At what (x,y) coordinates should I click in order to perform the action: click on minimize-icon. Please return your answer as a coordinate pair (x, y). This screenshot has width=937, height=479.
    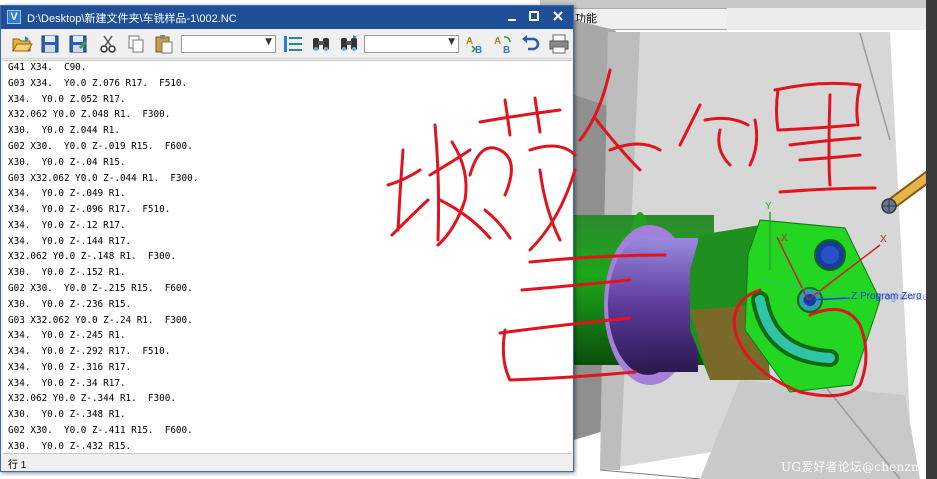
    Looking at the image, I should click on (512, 20).